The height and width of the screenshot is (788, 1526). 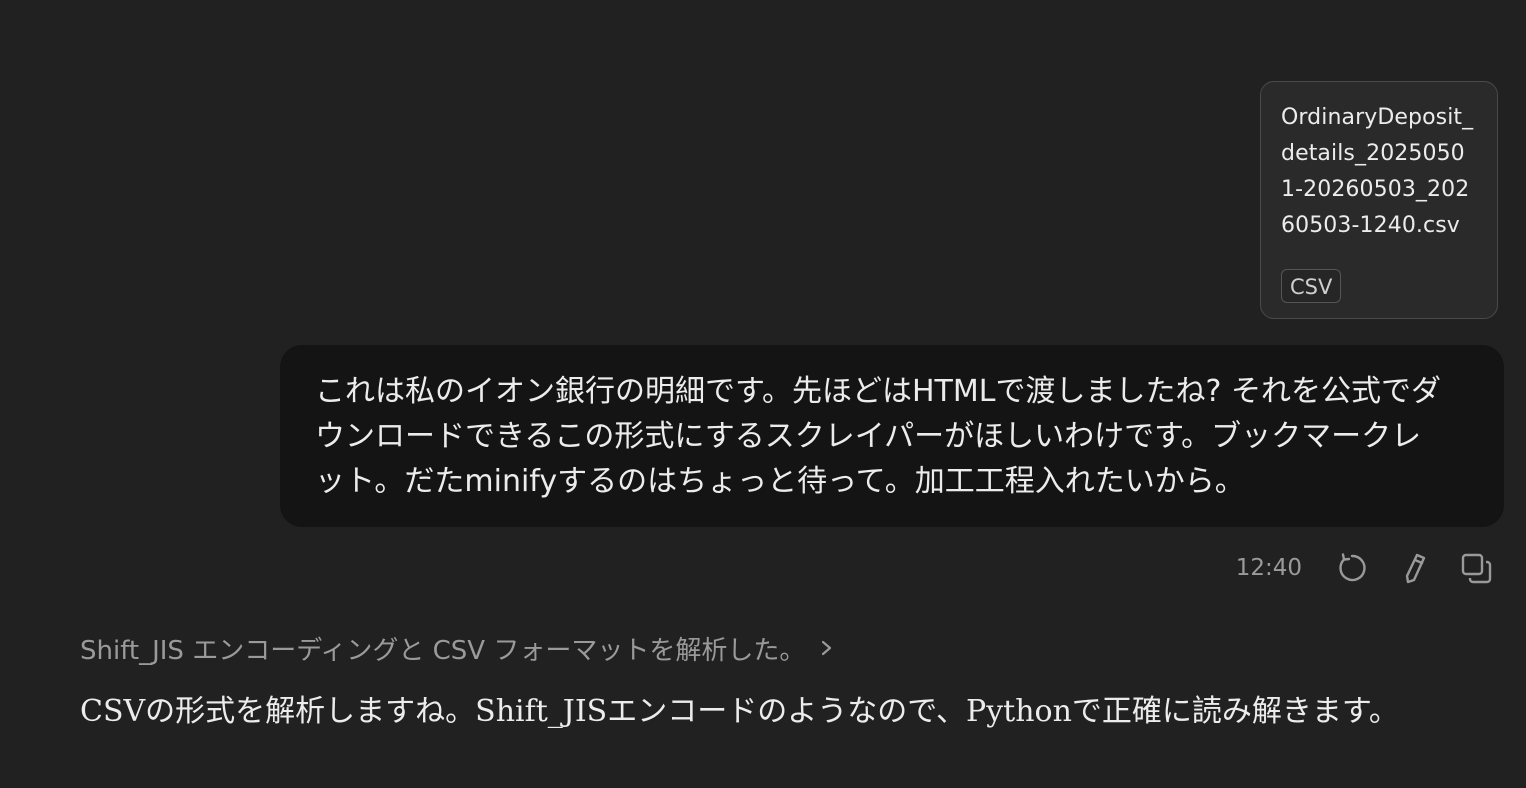 I want to click on retry-button, so click(x=1352, y=568).